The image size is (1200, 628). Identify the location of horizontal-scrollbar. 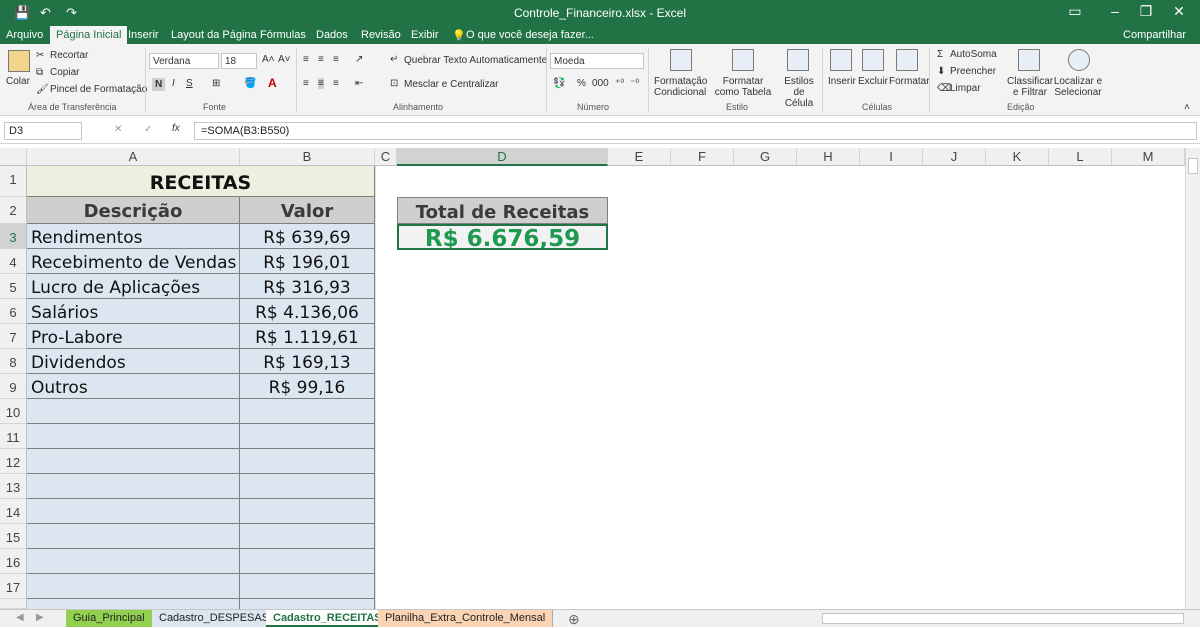
(1003, 618).